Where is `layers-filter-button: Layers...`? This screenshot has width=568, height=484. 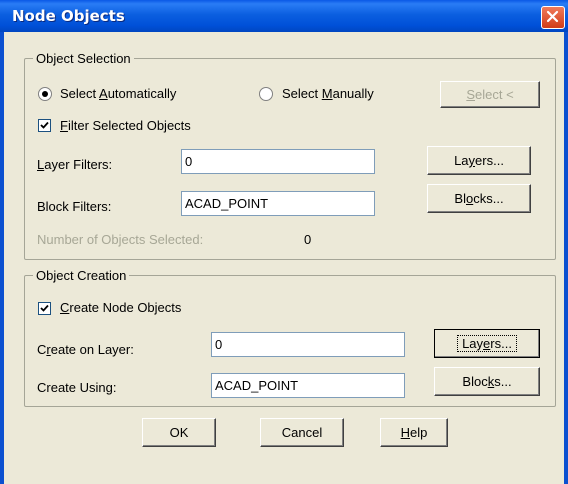 layers-filter-button: Layers... is located at coordinates (479, 160).